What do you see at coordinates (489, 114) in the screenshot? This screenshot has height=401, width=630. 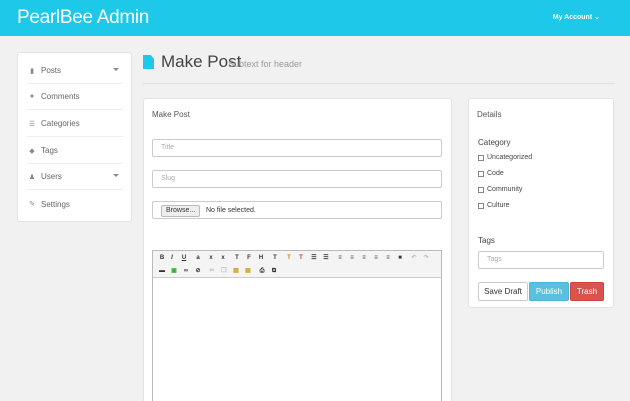 I see `panel-title: Details` at bounding box center [489, 114].